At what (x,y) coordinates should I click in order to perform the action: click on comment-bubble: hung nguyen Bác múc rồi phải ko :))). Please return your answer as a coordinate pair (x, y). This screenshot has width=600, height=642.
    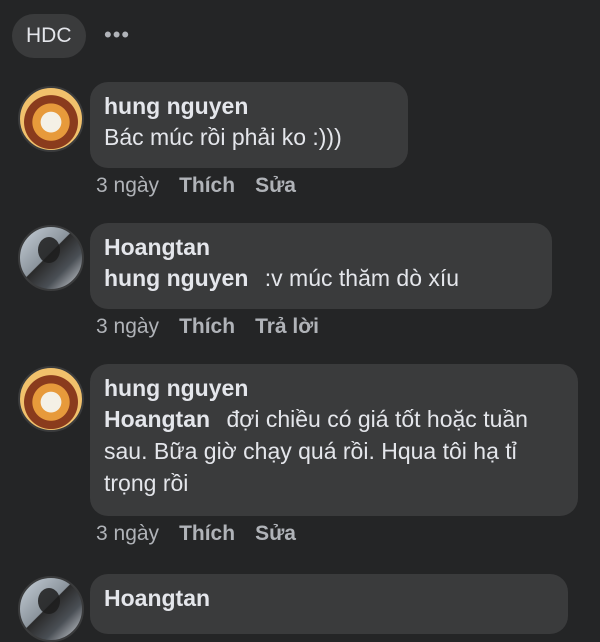
    Looking at the image, I should click on (249, 125).